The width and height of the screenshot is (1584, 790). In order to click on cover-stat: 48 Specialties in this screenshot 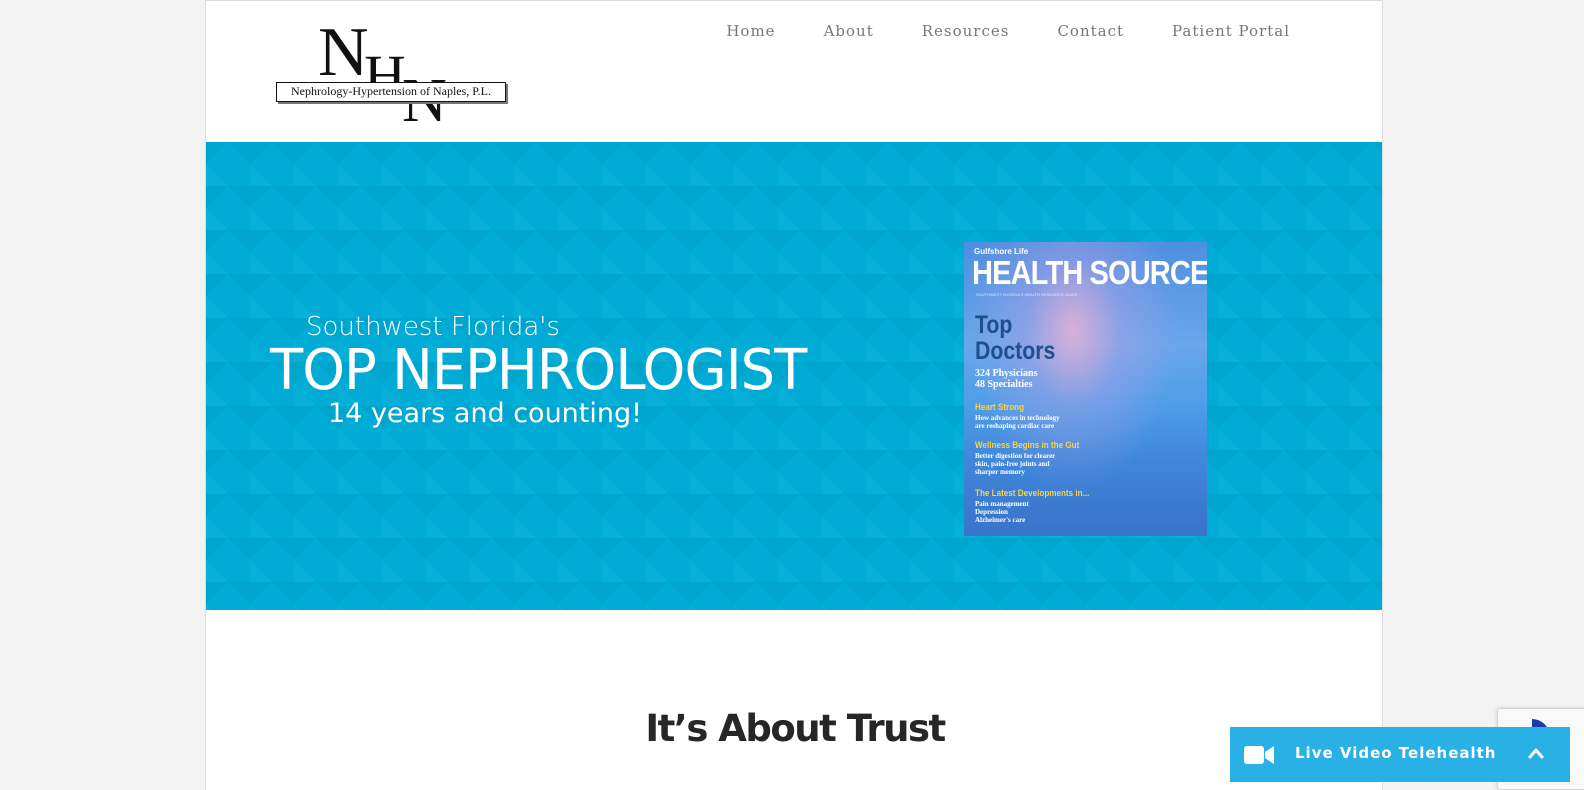, I will do `click(1004, 384)`.